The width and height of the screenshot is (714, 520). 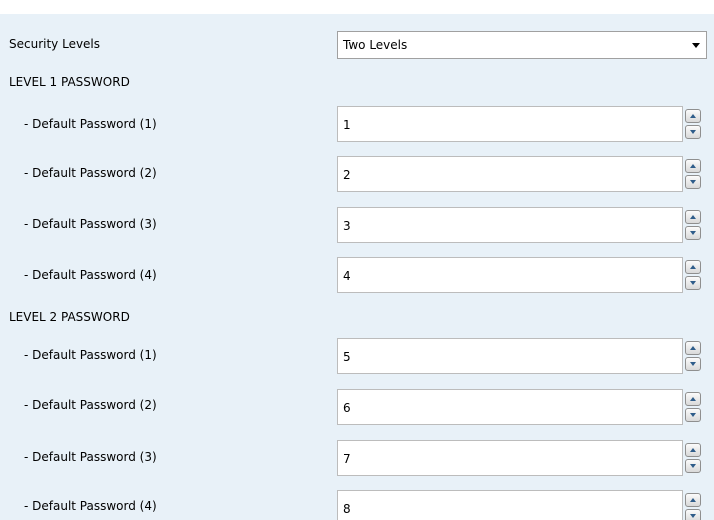 I want to click on level2-password-2-value: 6, so click(x=347, y=408).